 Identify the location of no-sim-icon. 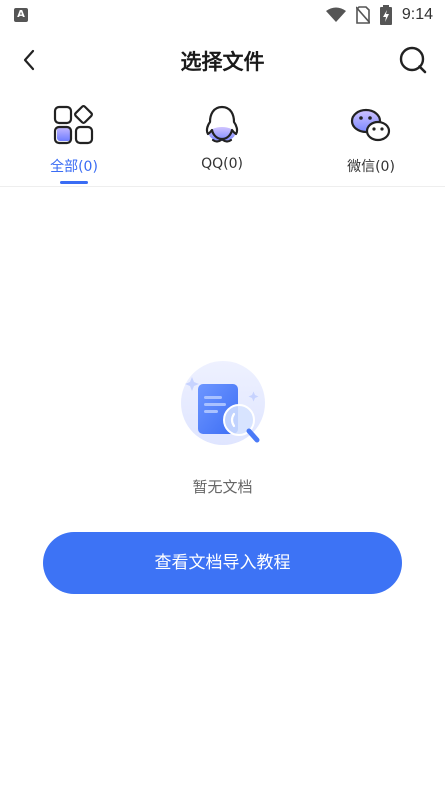
(362, 15).